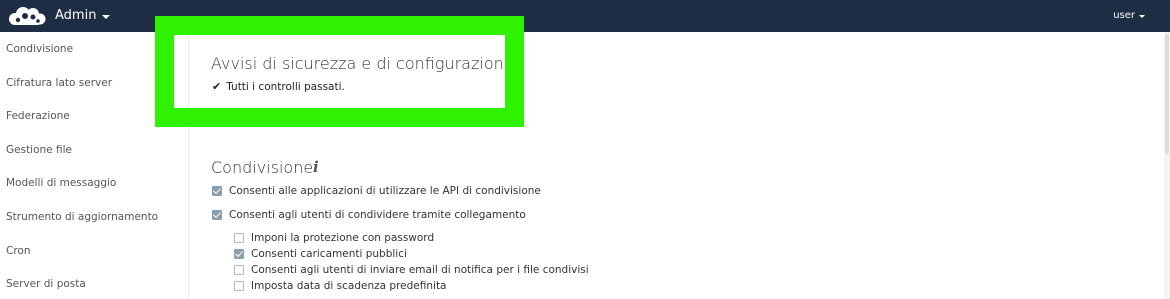  What do you see at coordinates (1124, 15) in the screenshot?
I see `user-menu-label: user` at bounding box center [1124, 15].